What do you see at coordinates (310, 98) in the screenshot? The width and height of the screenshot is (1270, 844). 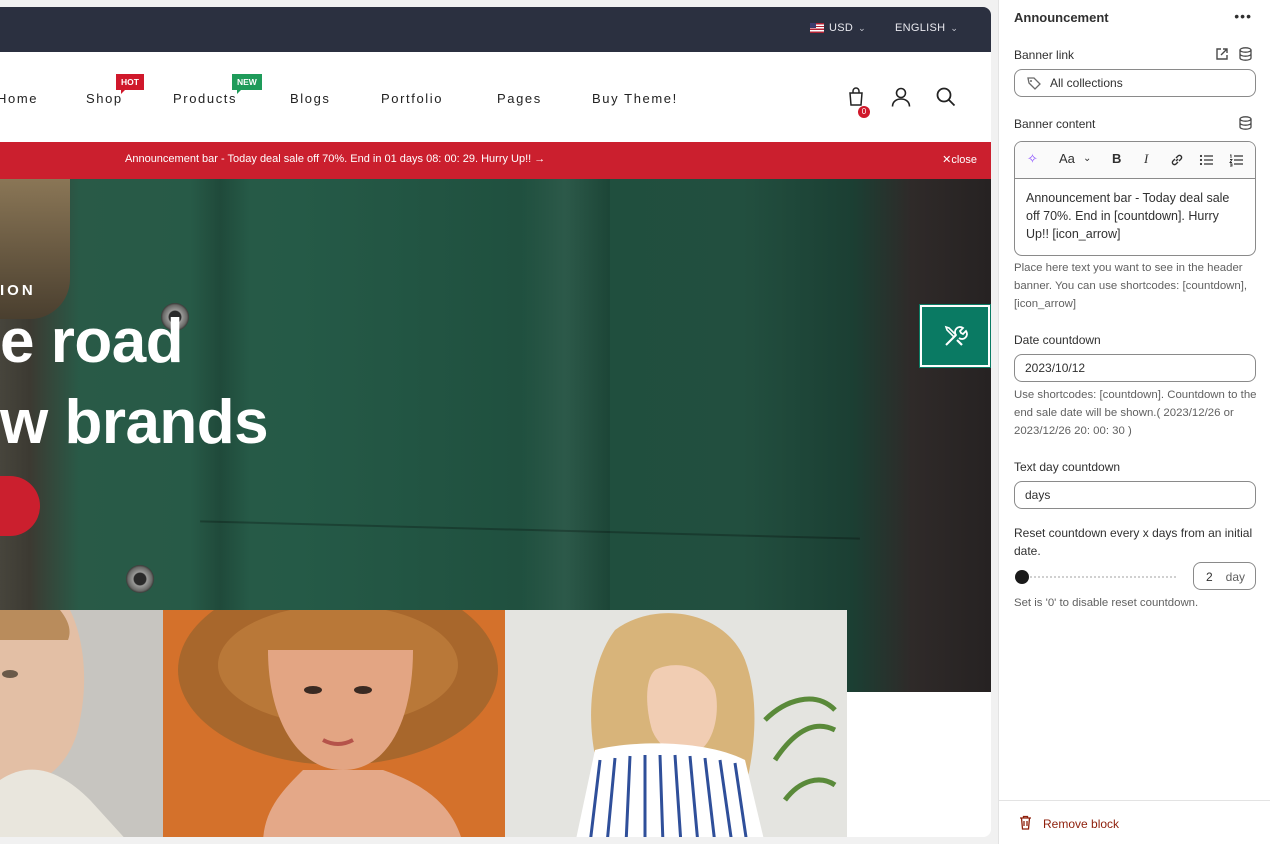 I see `nav-item-blogs: Blogs` at bounding box center [310, 98].